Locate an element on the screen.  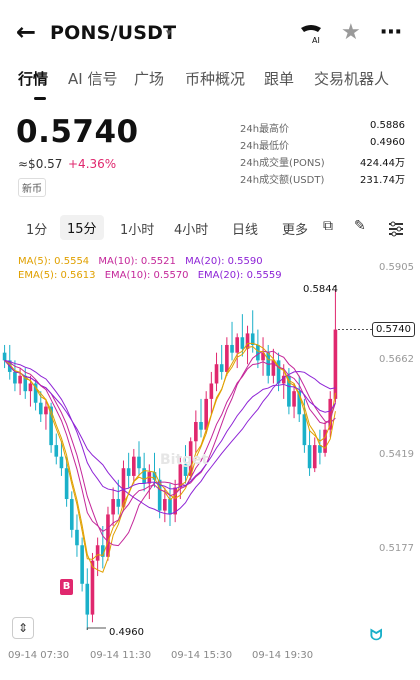
fiat-price: ≈$0.57 is located at coordinates (40, 164).